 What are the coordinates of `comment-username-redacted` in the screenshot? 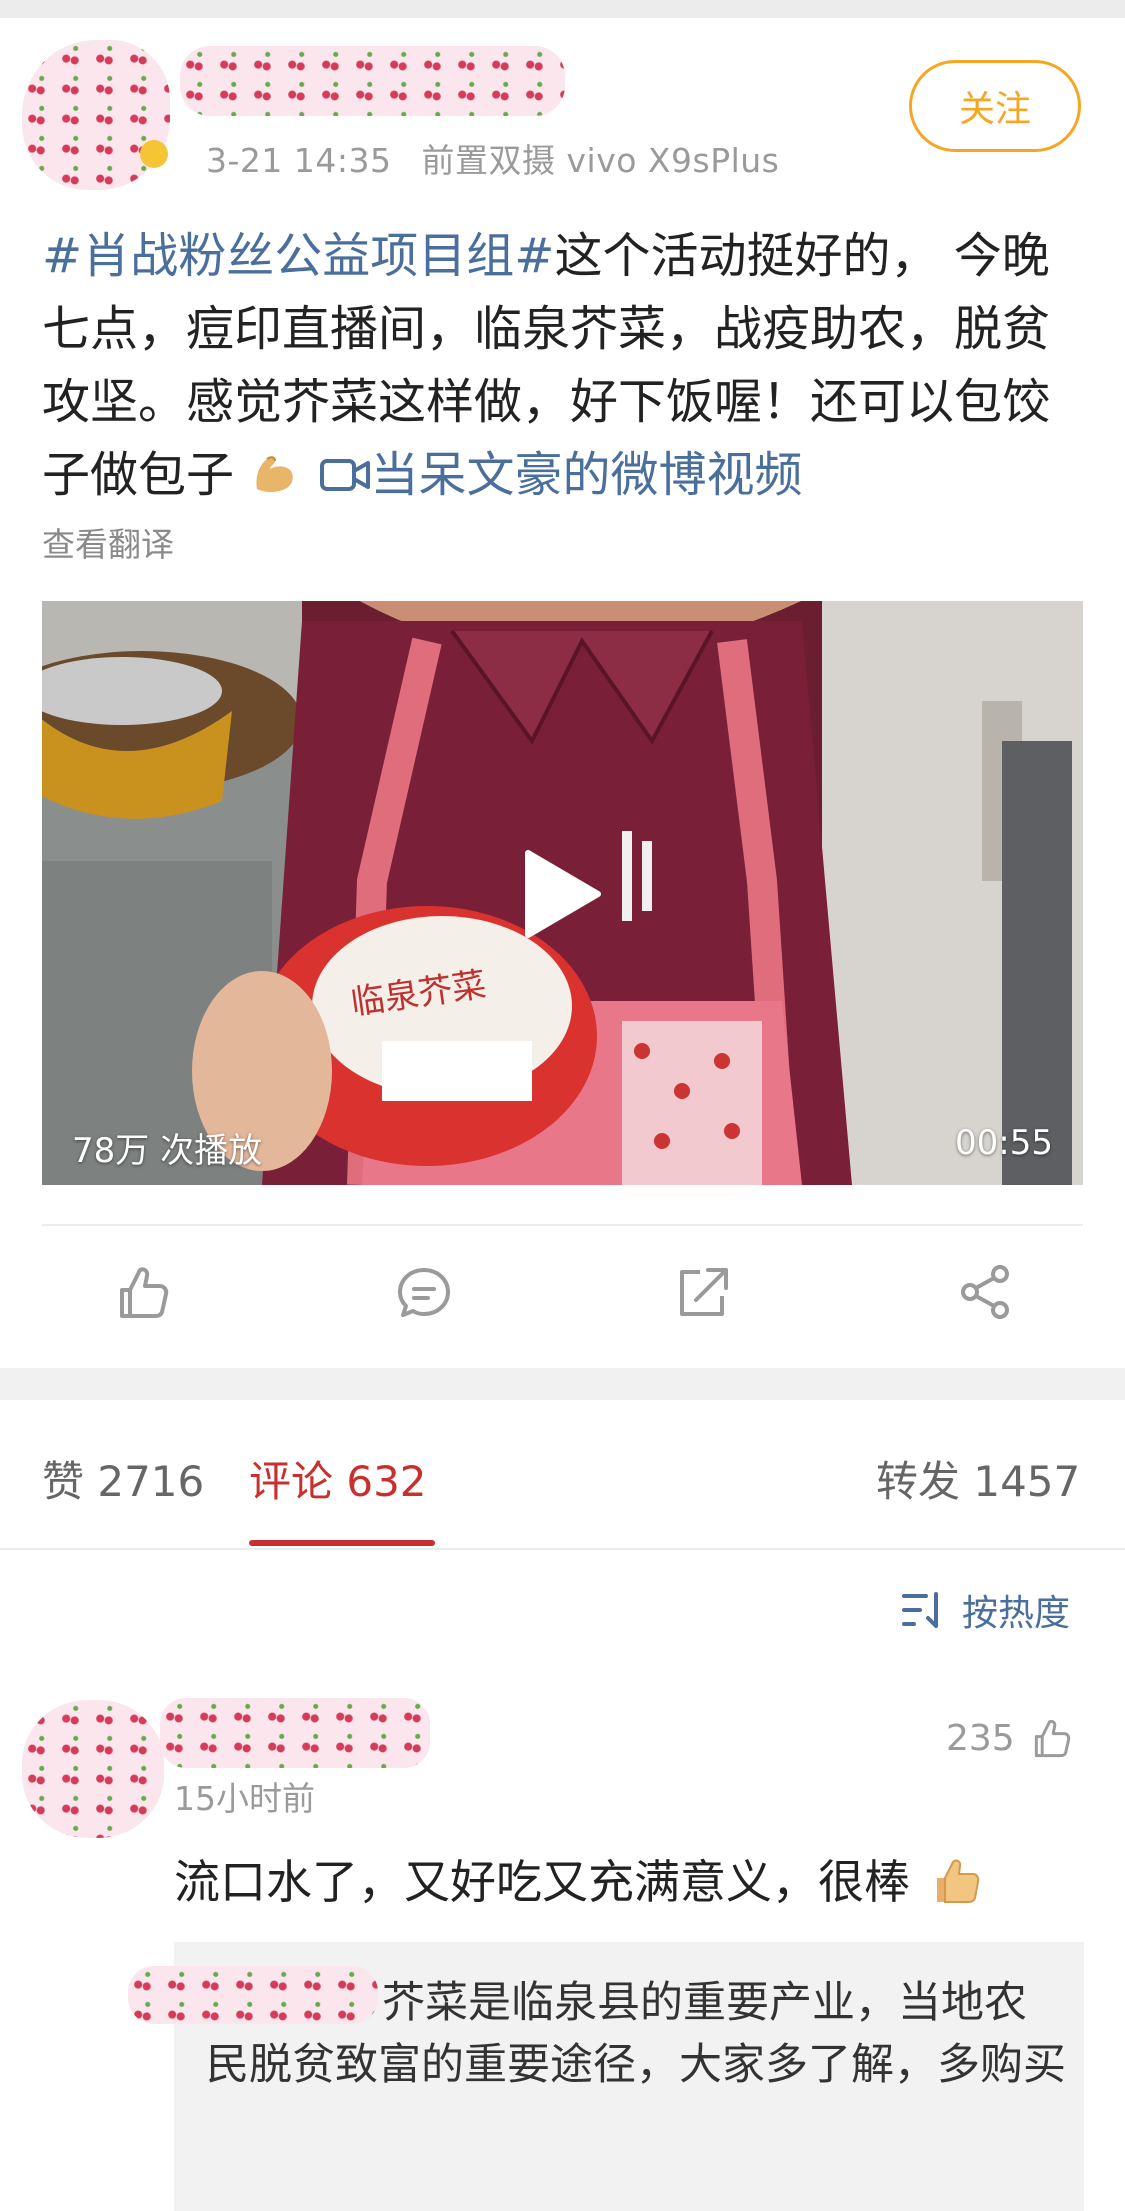 It's located at (295, 1733).